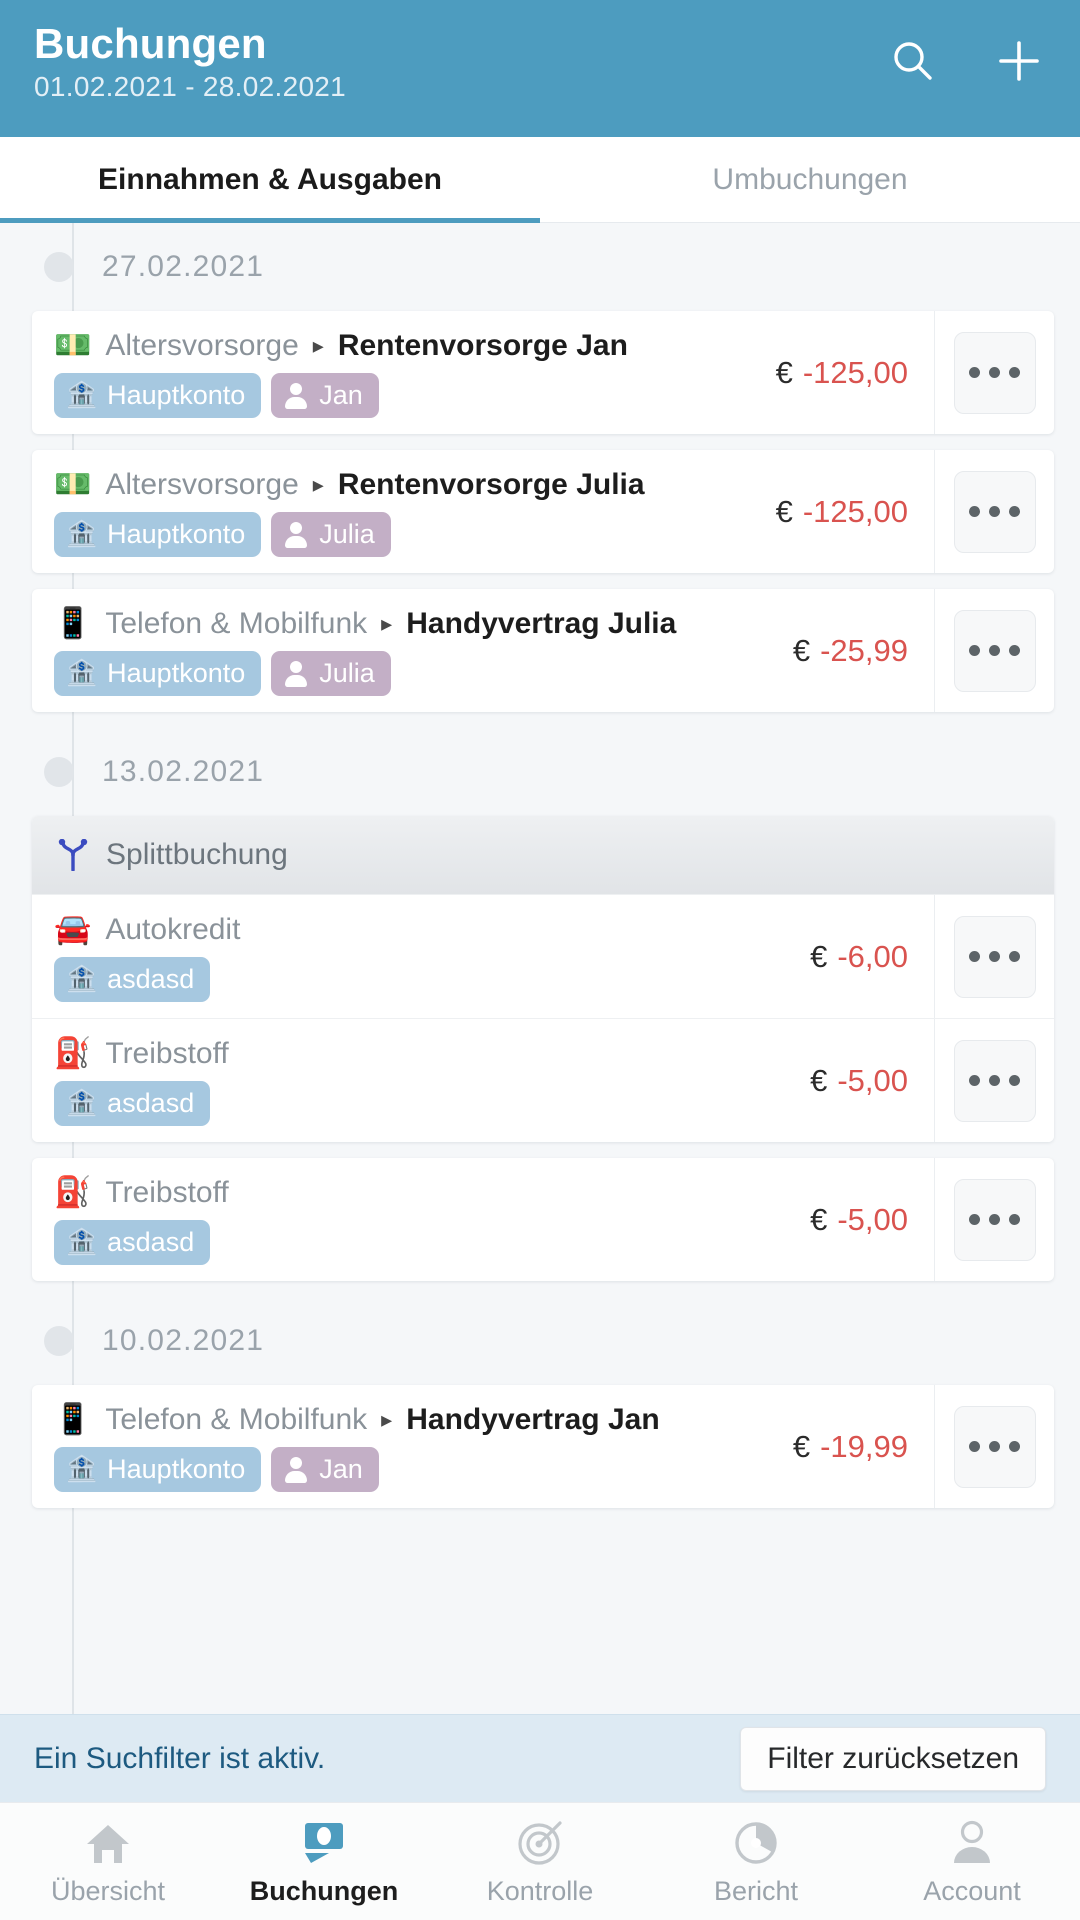 The height and width of the screenshot is (1920, 1080). I want to click on header-actions, so click(966, 61).